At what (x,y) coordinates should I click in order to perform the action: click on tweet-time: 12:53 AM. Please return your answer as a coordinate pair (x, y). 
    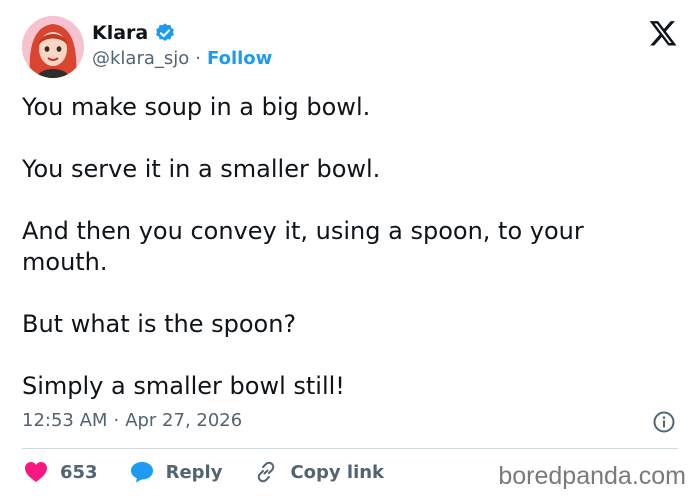
    Looking at the image, I should click on (65, 420).